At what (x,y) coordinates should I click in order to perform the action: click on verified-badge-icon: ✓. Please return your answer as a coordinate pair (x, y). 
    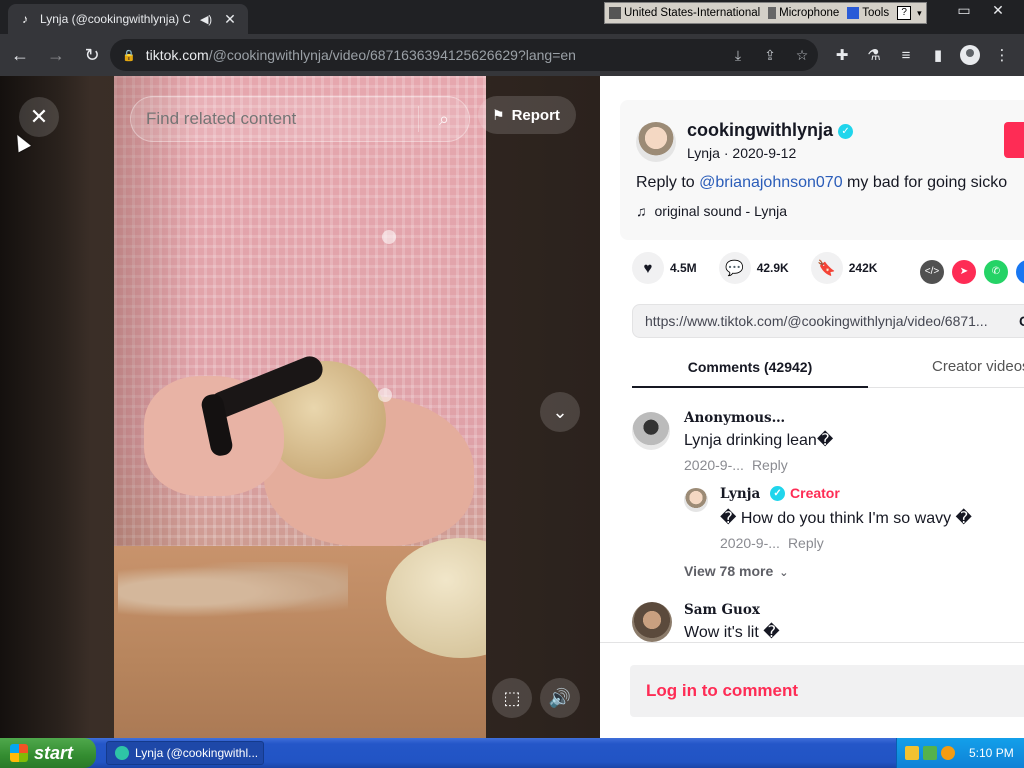
    Looking at the image, I should click on (778, 493).